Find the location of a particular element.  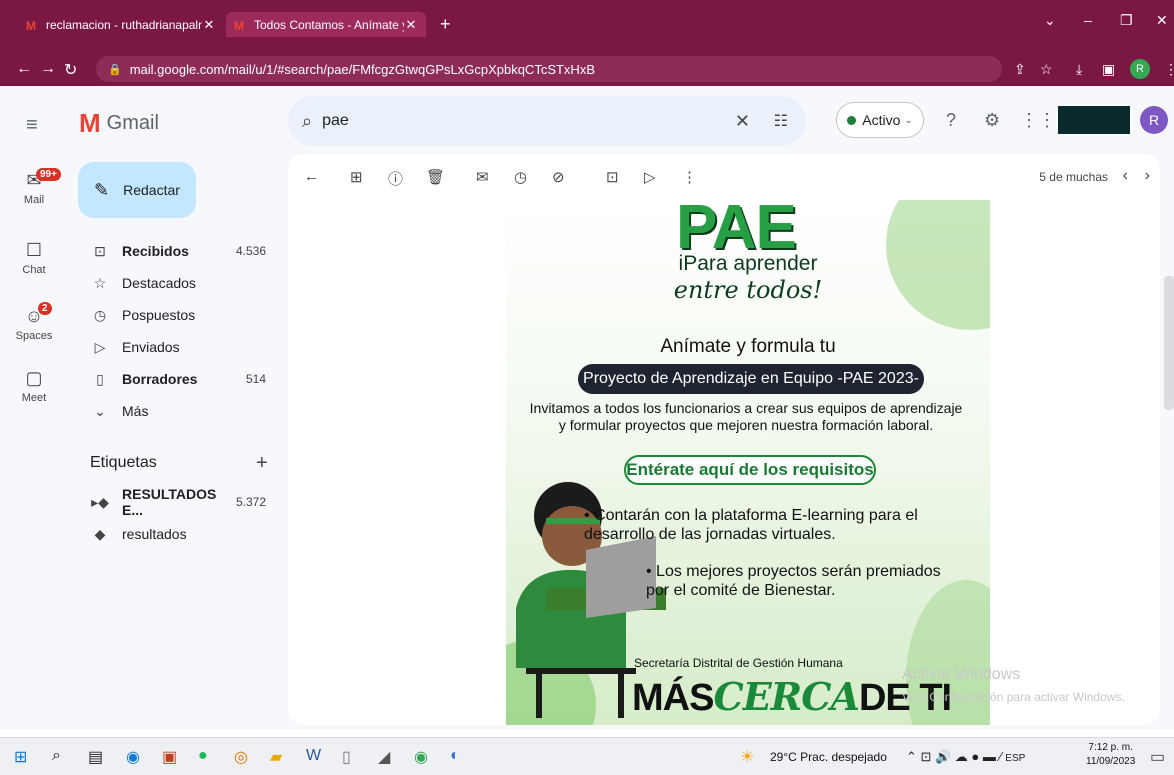

back-button: ← is located at coordinates (24, 69).